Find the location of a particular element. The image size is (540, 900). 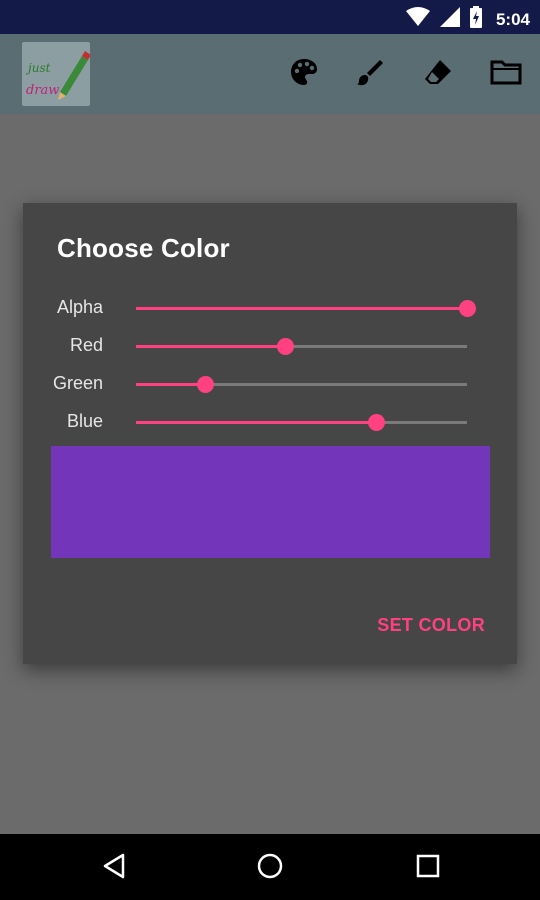

red-label: Red is located at coordinates (86, 345).